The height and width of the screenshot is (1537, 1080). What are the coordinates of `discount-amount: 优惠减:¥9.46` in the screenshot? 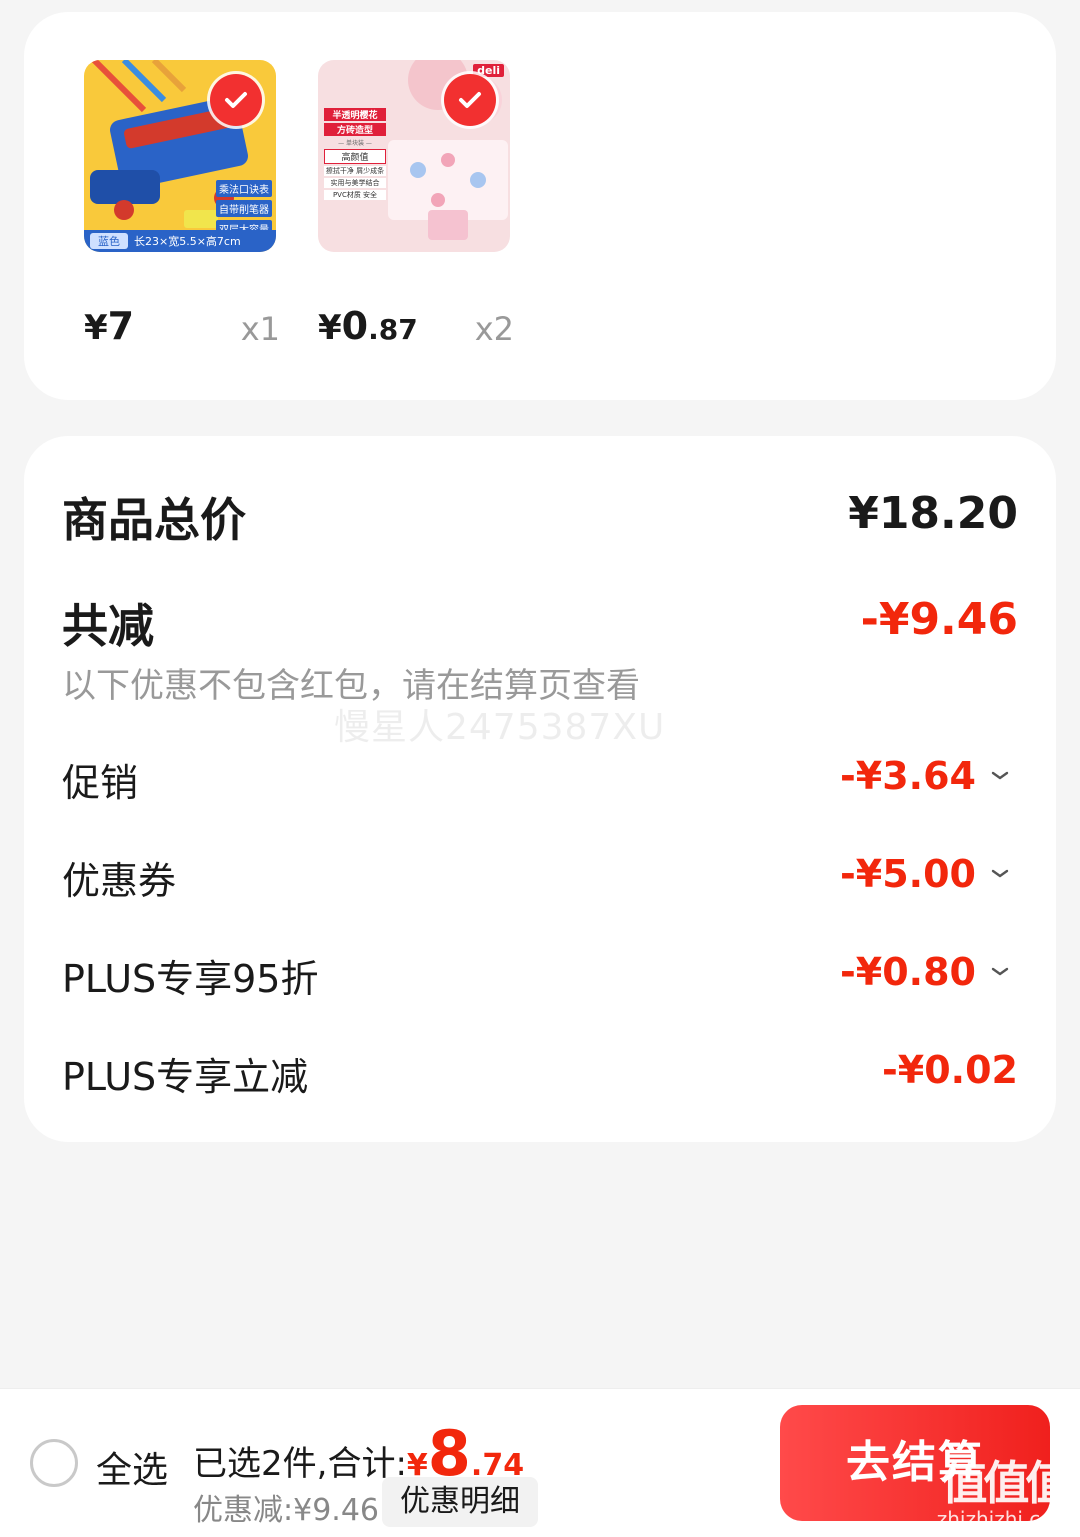 It's located at (286, 1510).